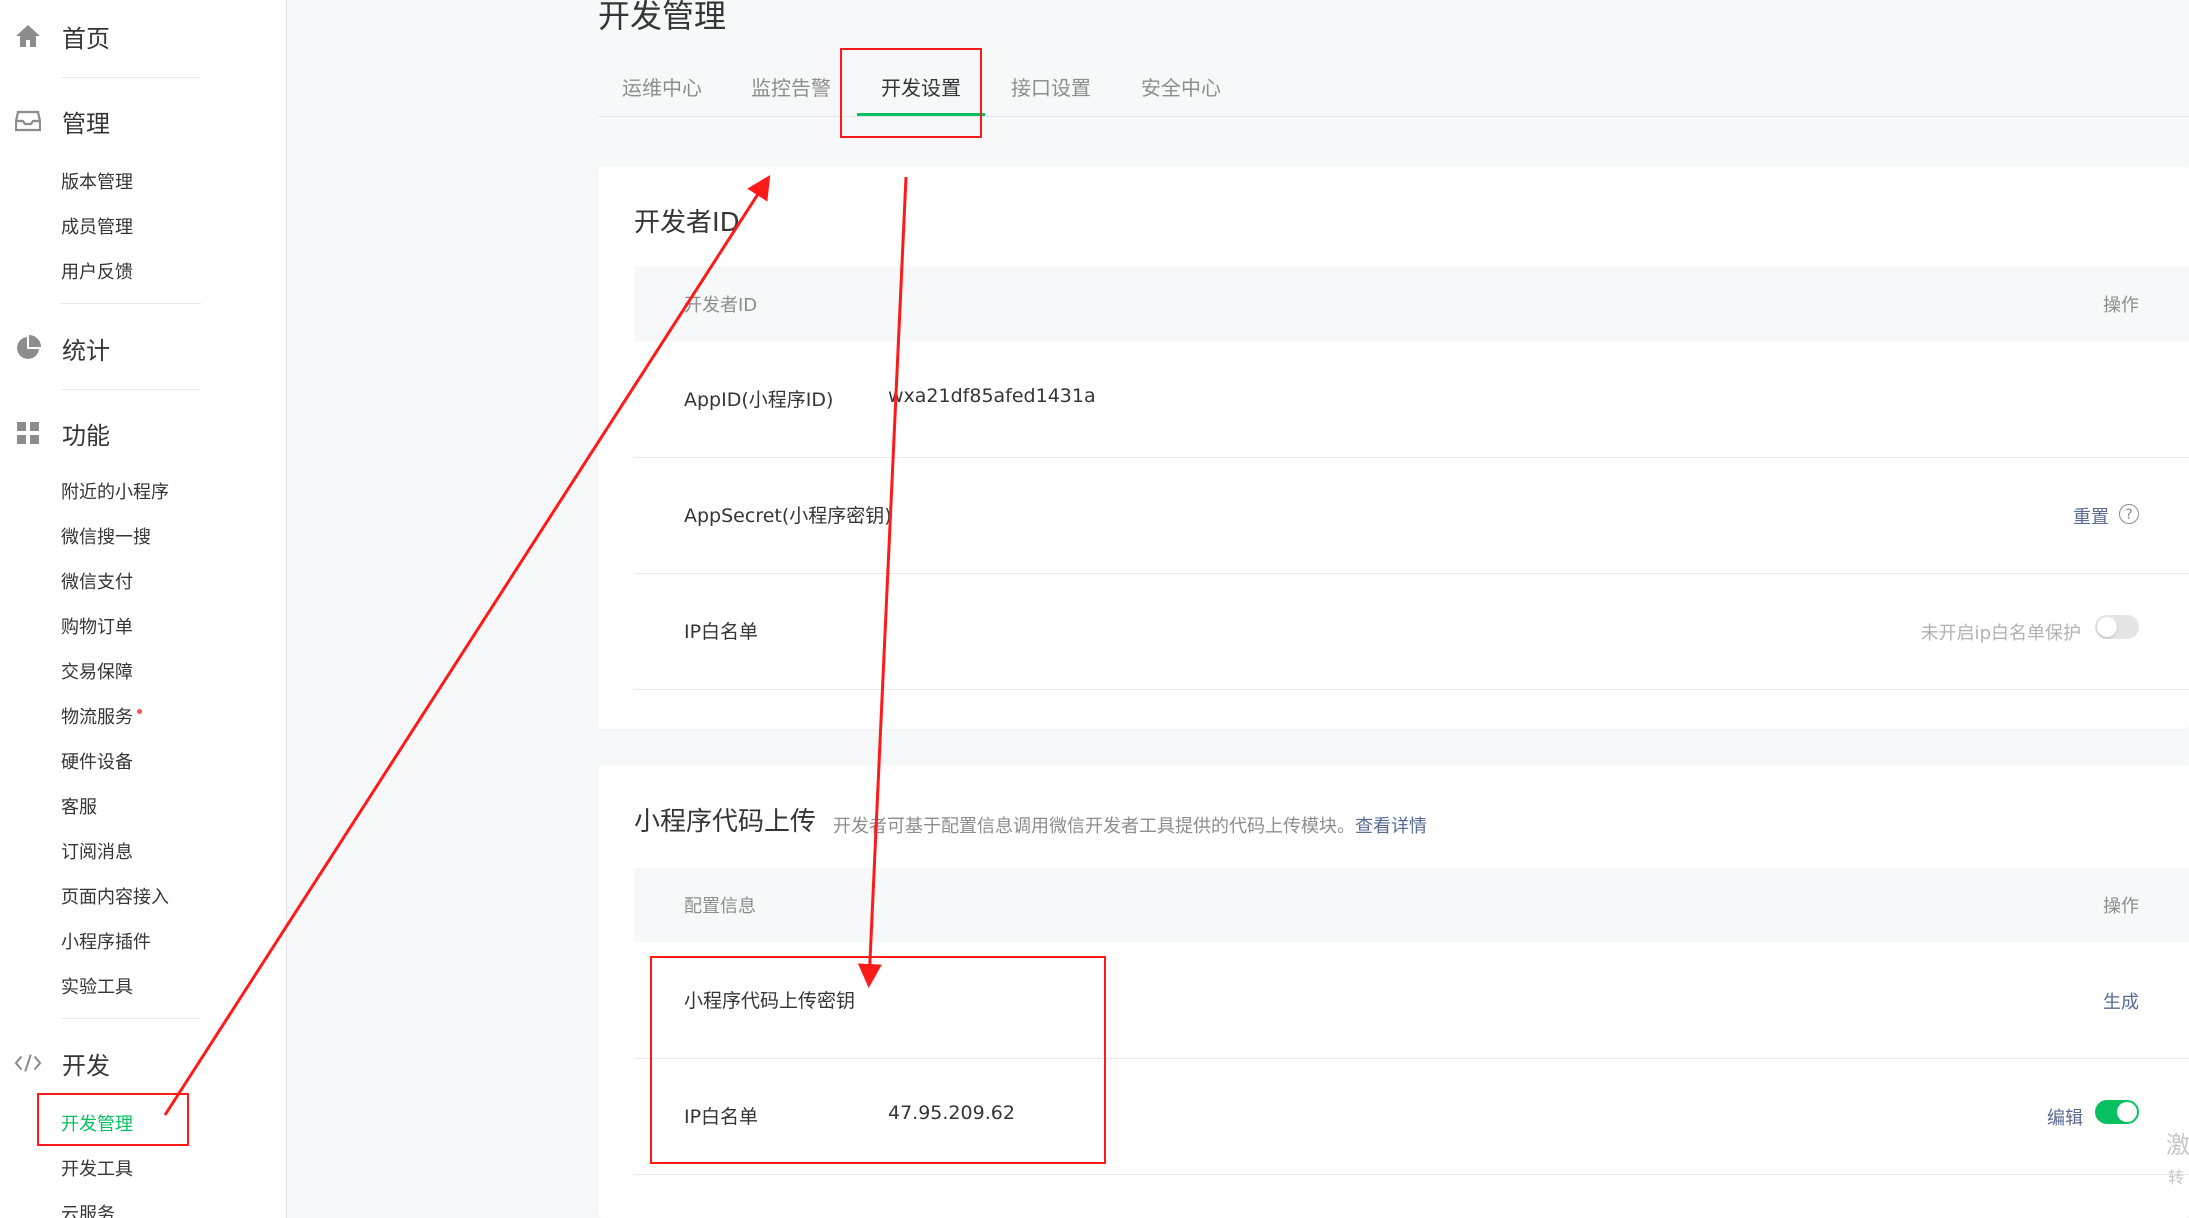 The height and width of the screenshot is (1218, 2189). I want to click on watermark-sub: 转, so click(2176, 1177).